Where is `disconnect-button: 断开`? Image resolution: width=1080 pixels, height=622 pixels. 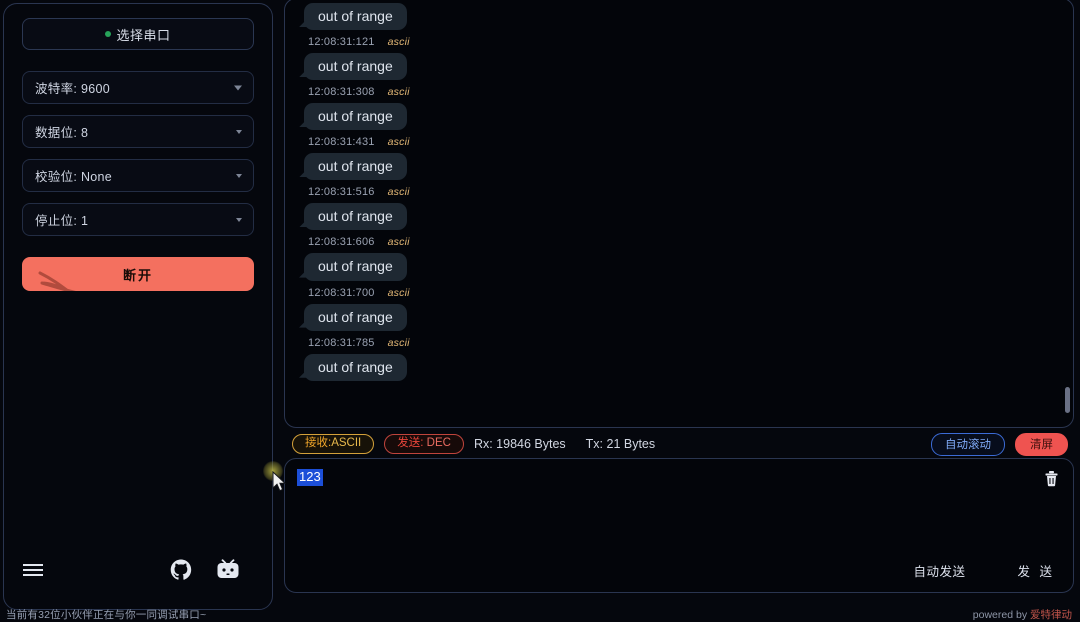
disconnect-button: 断开 is located at coordinates (138, 274).